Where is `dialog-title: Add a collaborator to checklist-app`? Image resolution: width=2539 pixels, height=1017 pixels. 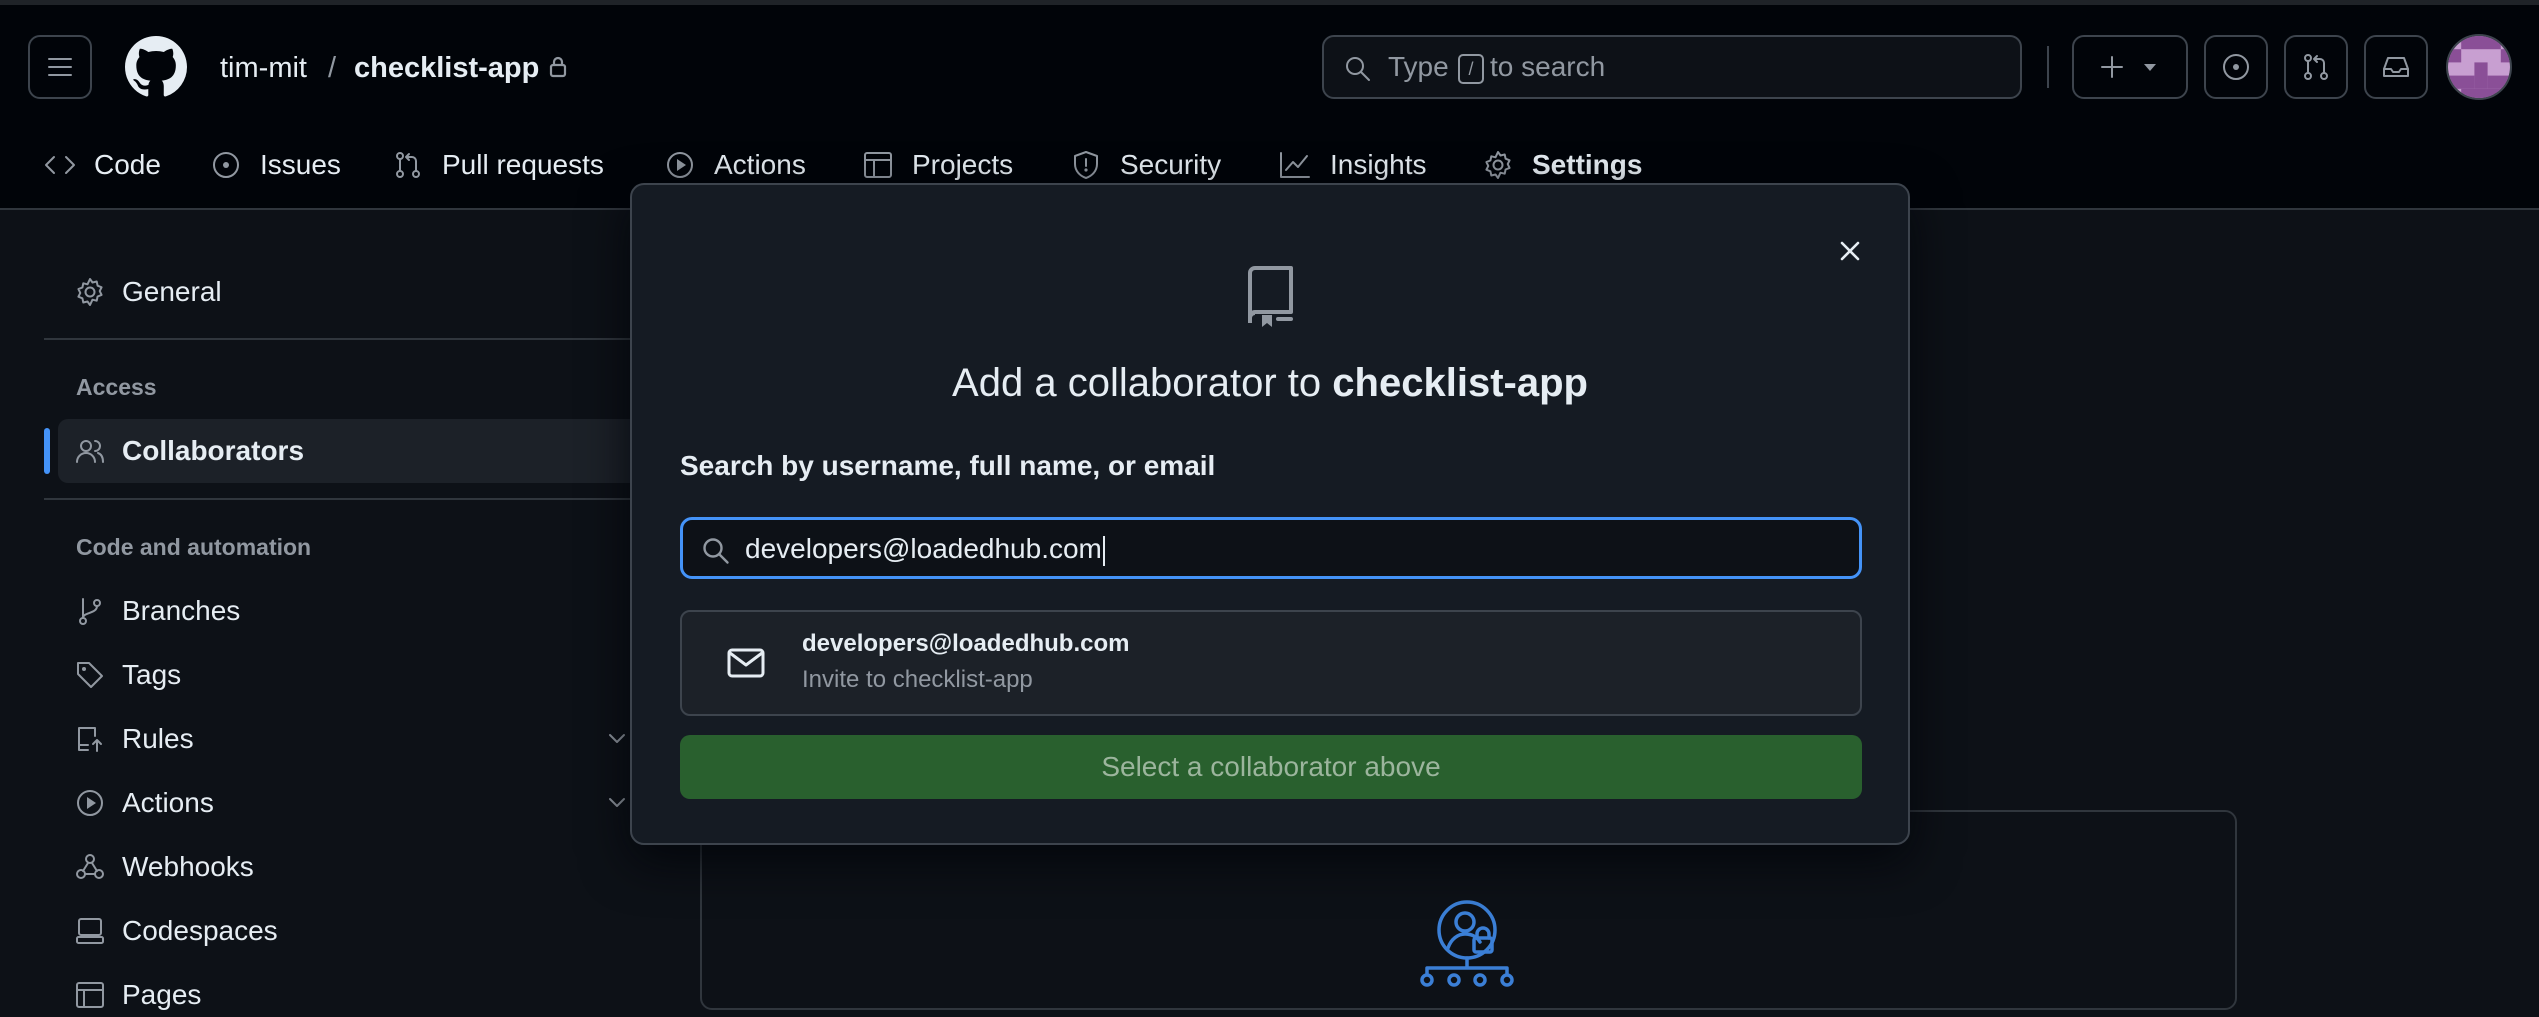 dialog-title: Add a collaborator to checklist-app is located at coordinates (1270, 383).